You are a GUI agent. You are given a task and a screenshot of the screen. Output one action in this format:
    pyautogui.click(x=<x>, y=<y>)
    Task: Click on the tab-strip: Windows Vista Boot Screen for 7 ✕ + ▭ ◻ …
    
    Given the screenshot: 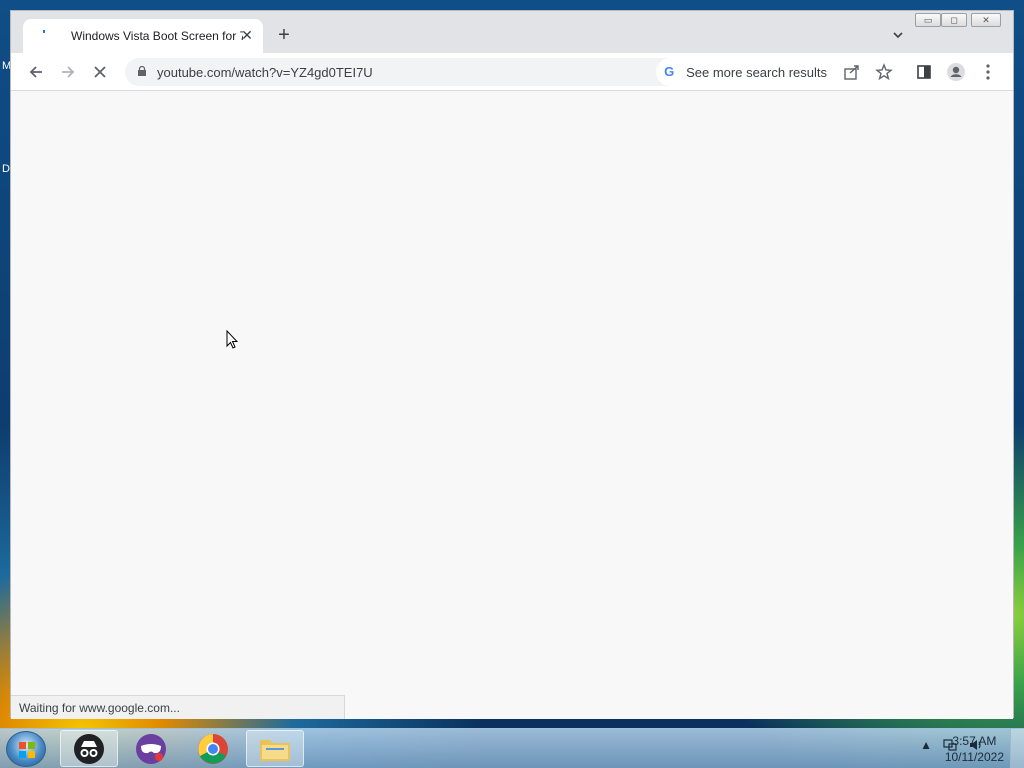 What is the action you would take?
    pyautogui.click(x=512, y=32)
    